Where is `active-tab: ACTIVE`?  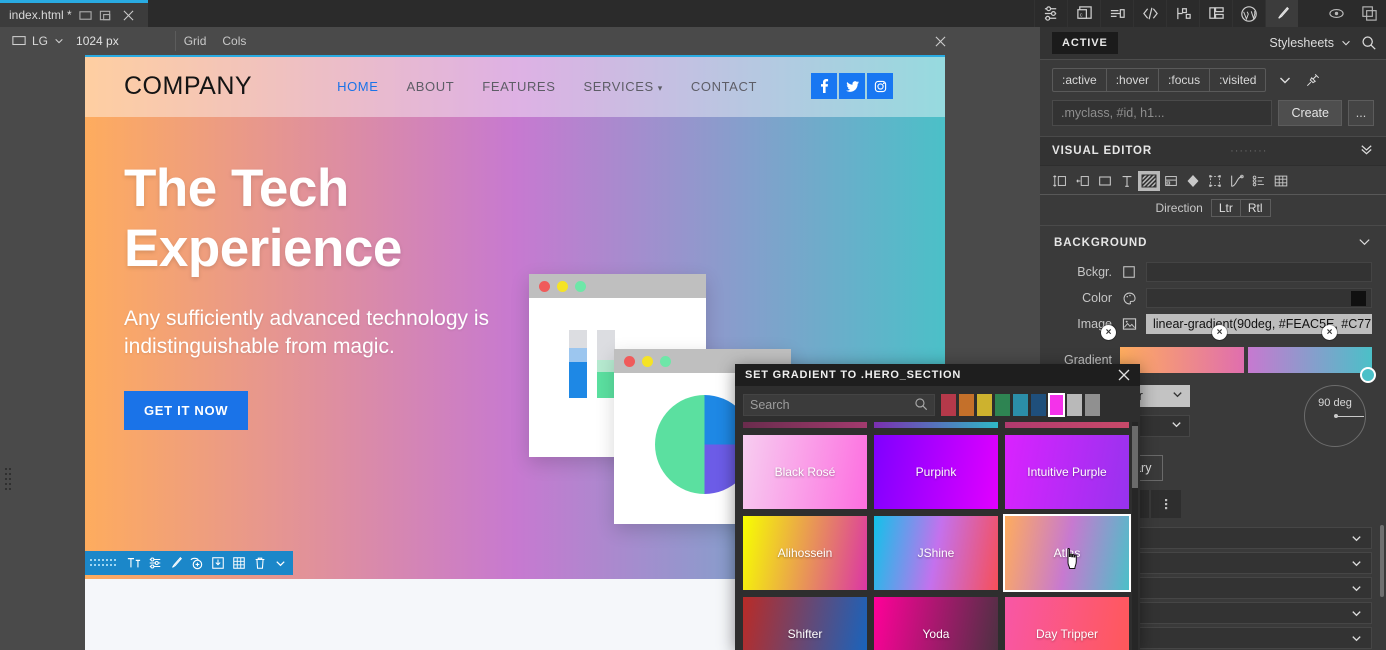
active-tab: ACTIVE is located at coordinates (1085, 43).